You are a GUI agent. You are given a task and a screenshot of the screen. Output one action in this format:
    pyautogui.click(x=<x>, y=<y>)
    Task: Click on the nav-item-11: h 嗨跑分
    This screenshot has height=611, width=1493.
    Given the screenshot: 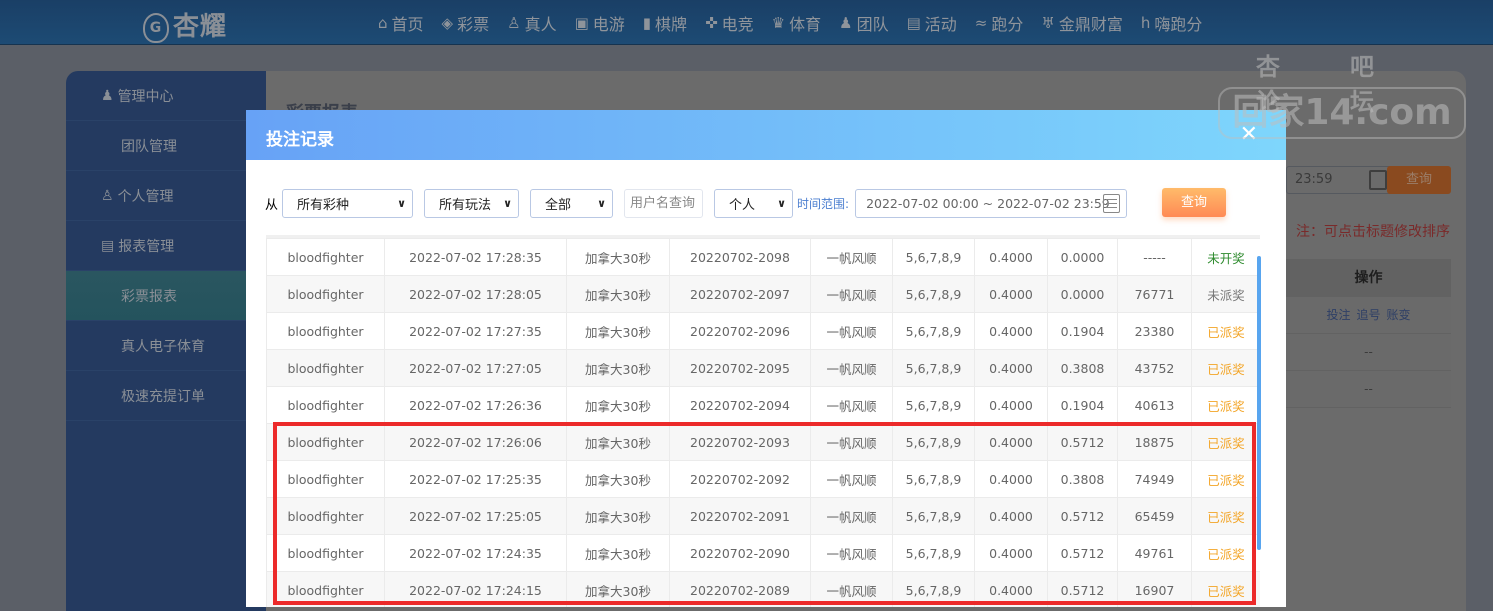 What is the action you would take?
    pyautogui.click(x=1172, y=23)
    